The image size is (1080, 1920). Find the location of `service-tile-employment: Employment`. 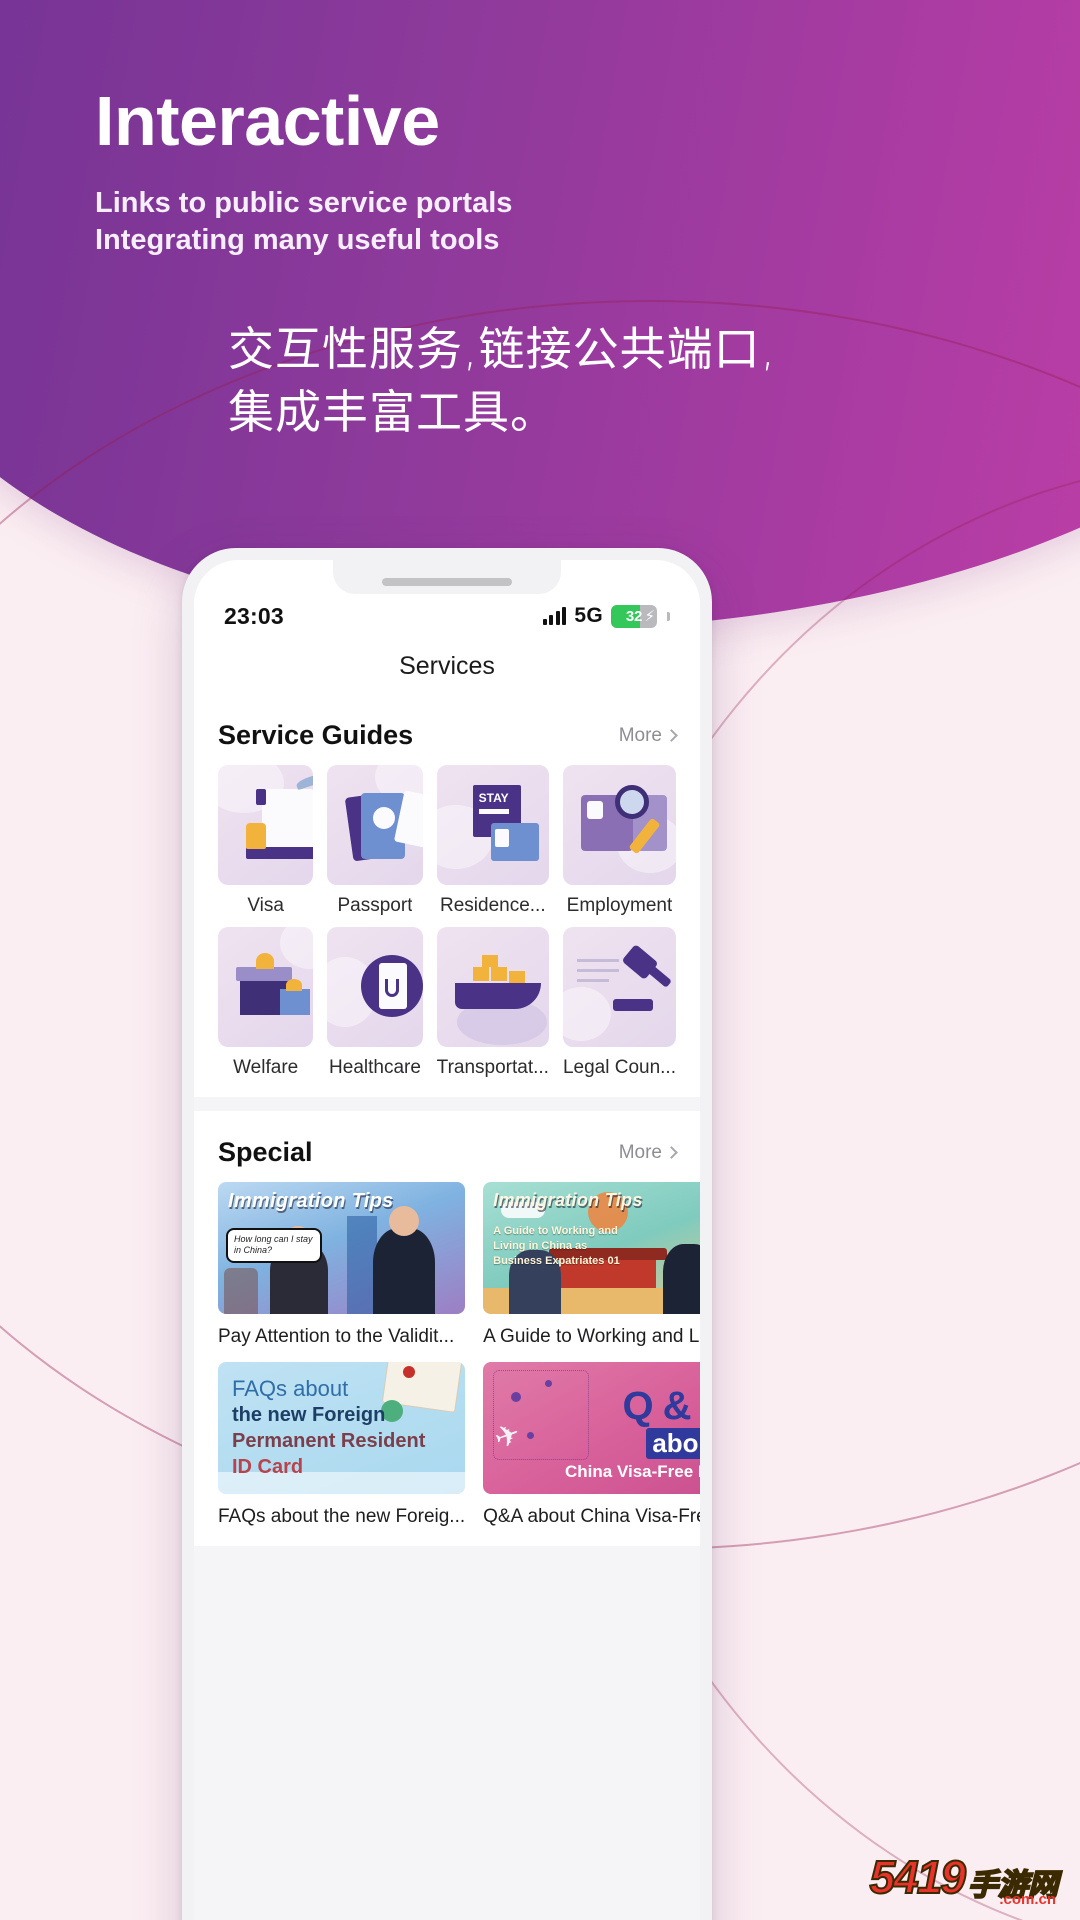

service-tile-employment: Employment is located at coordinates (619, 841).